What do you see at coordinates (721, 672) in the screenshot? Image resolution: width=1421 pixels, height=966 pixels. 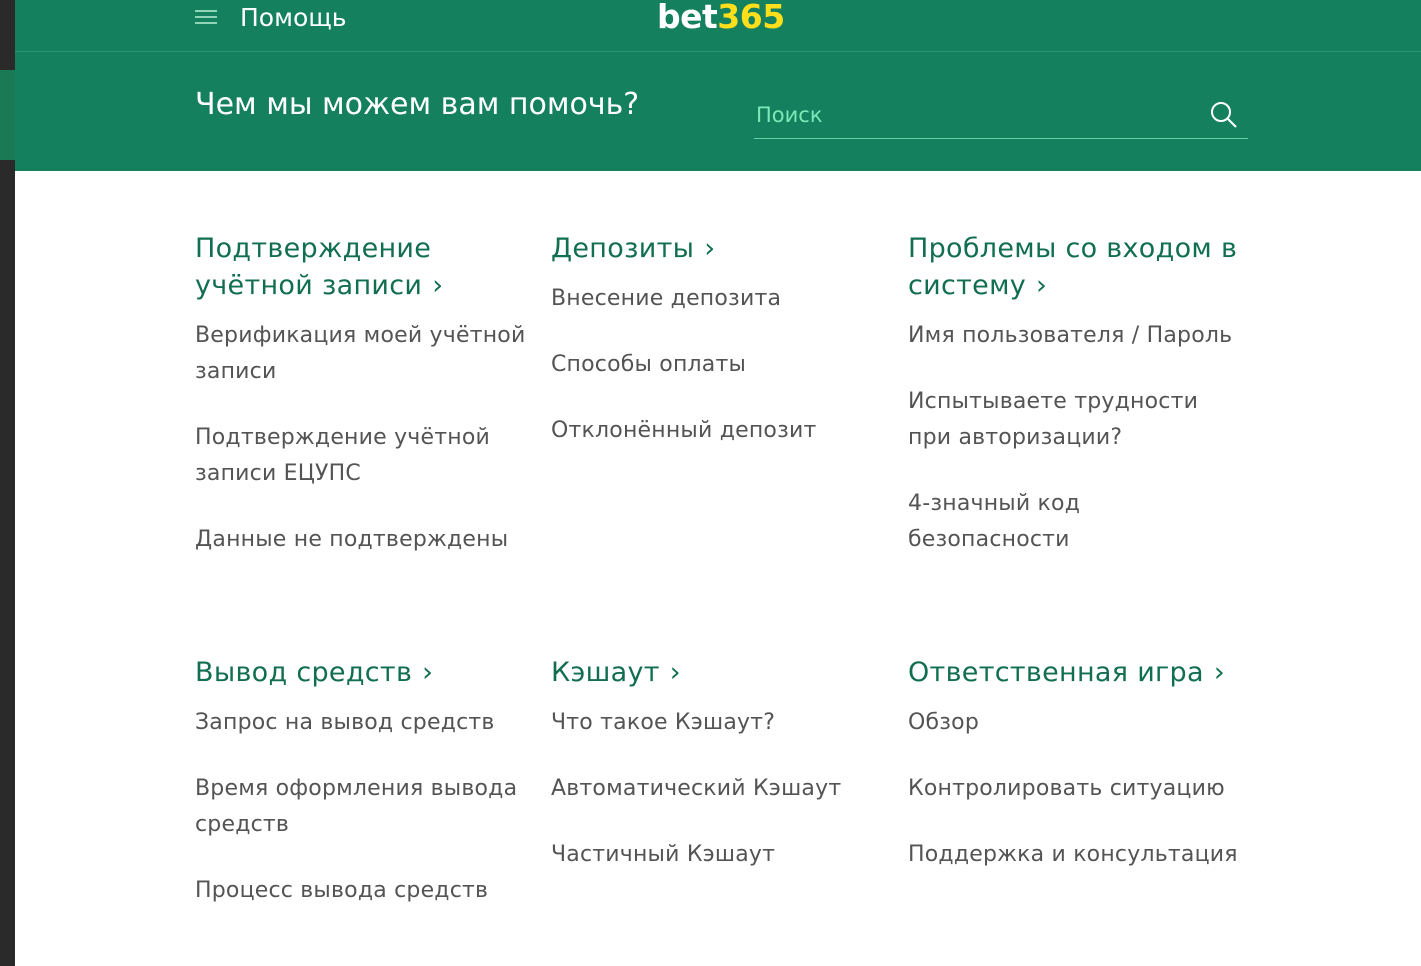 I see `category-title: Кэшаут ›` at bounding box center [721, 672].